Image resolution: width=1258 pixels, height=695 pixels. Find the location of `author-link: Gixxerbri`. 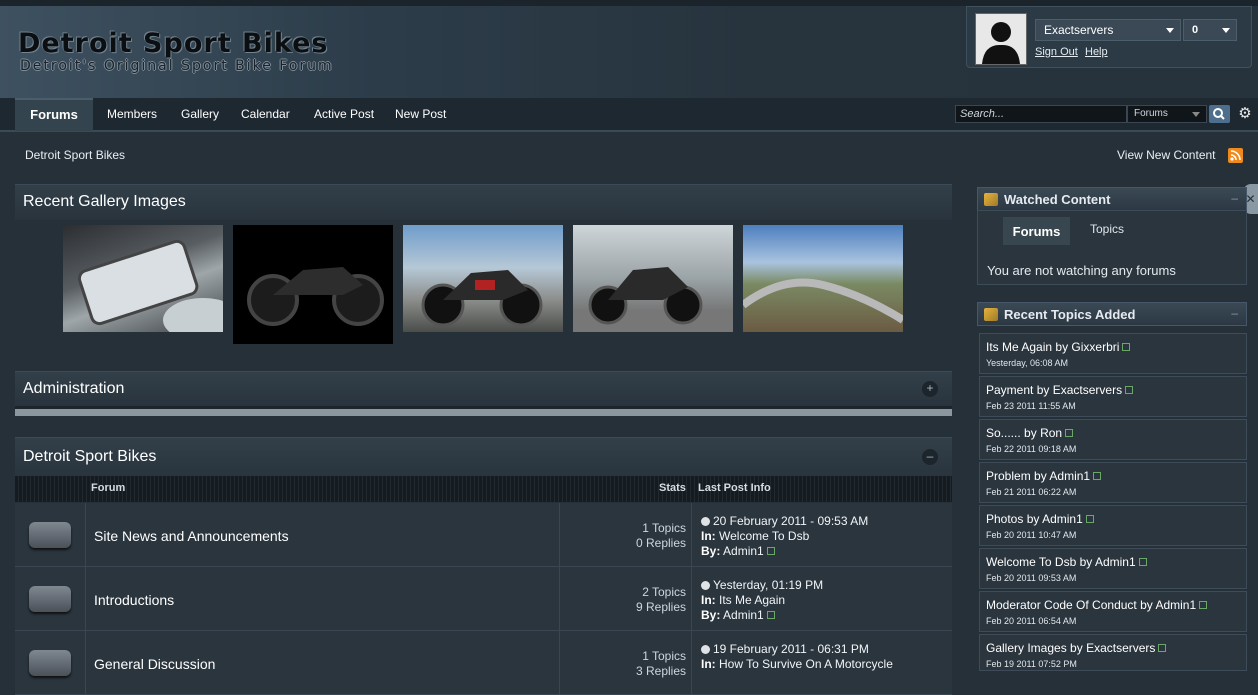

author-link: Gixxerbri is located at coordinates (1095, 347).